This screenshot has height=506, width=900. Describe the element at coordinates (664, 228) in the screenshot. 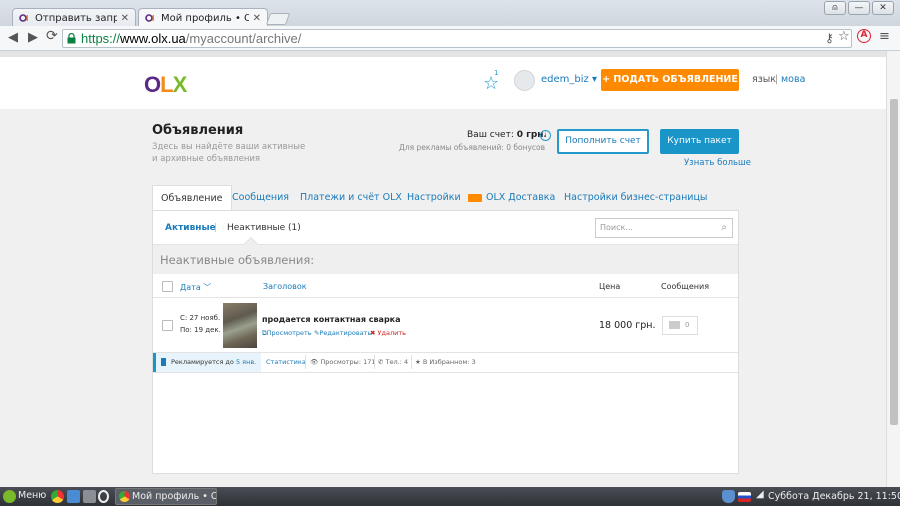

I see `search-input: Поиск... ⌕` at that location.